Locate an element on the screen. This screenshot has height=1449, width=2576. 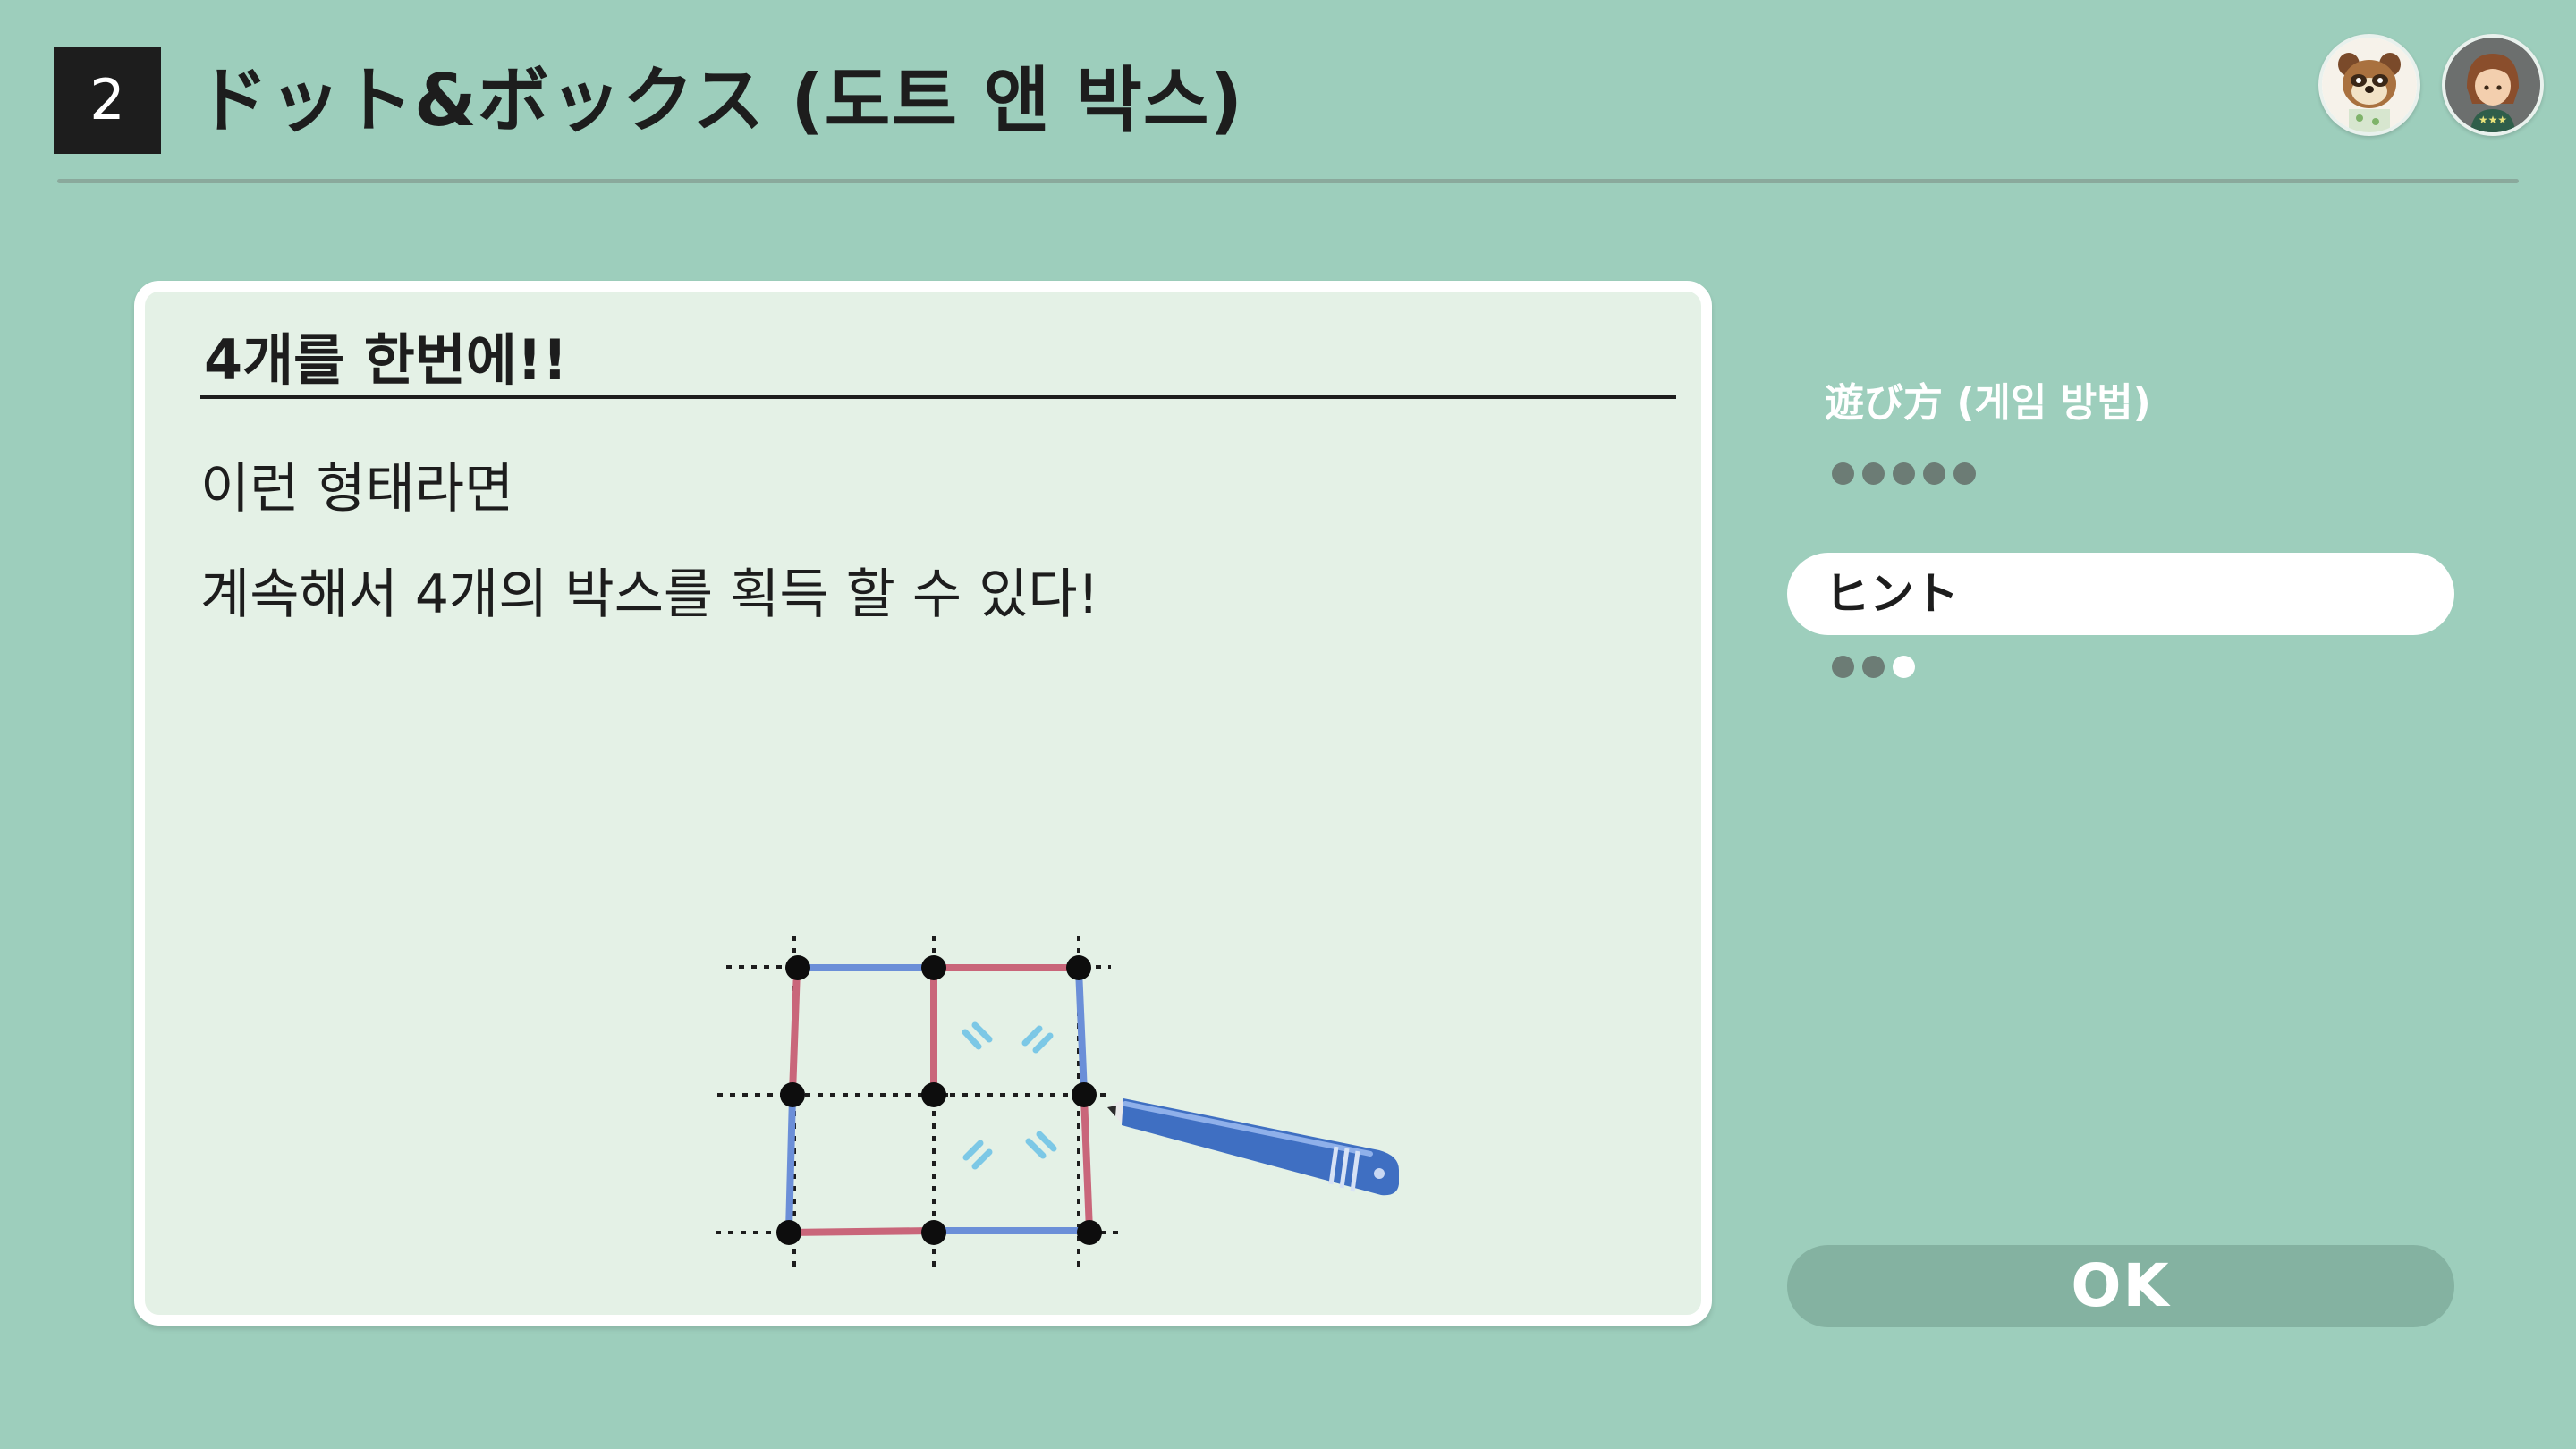
line-right-lower is located at coordinates (1086, 1163).